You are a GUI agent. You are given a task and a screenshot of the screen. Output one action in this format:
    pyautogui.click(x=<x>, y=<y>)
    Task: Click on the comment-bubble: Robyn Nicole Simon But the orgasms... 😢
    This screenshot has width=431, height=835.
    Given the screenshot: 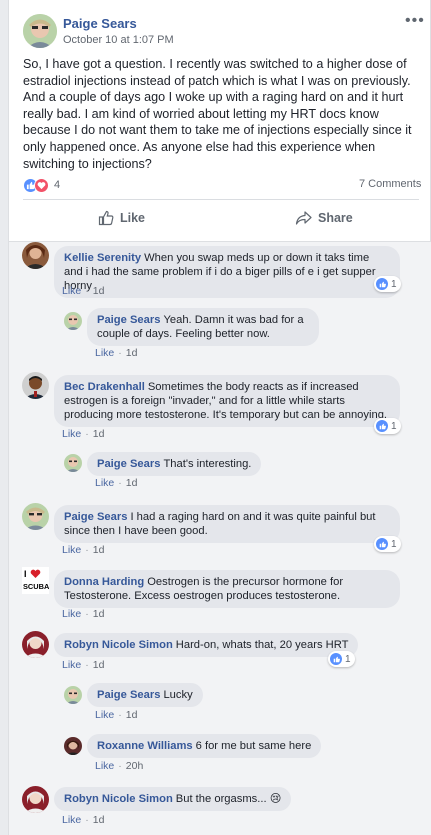 What is the action you would take?
    pyautogui.click(x=173, y=799)
    